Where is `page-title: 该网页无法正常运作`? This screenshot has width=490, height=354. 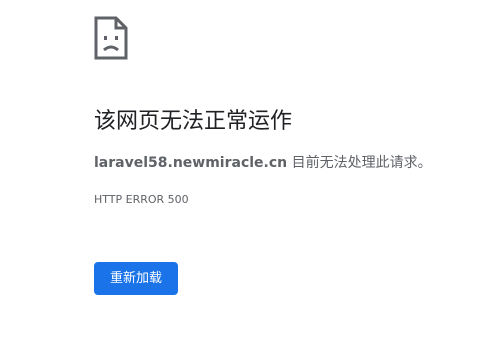
page-title: 该网页无法正常运作 is located at coordinates (193, 121).